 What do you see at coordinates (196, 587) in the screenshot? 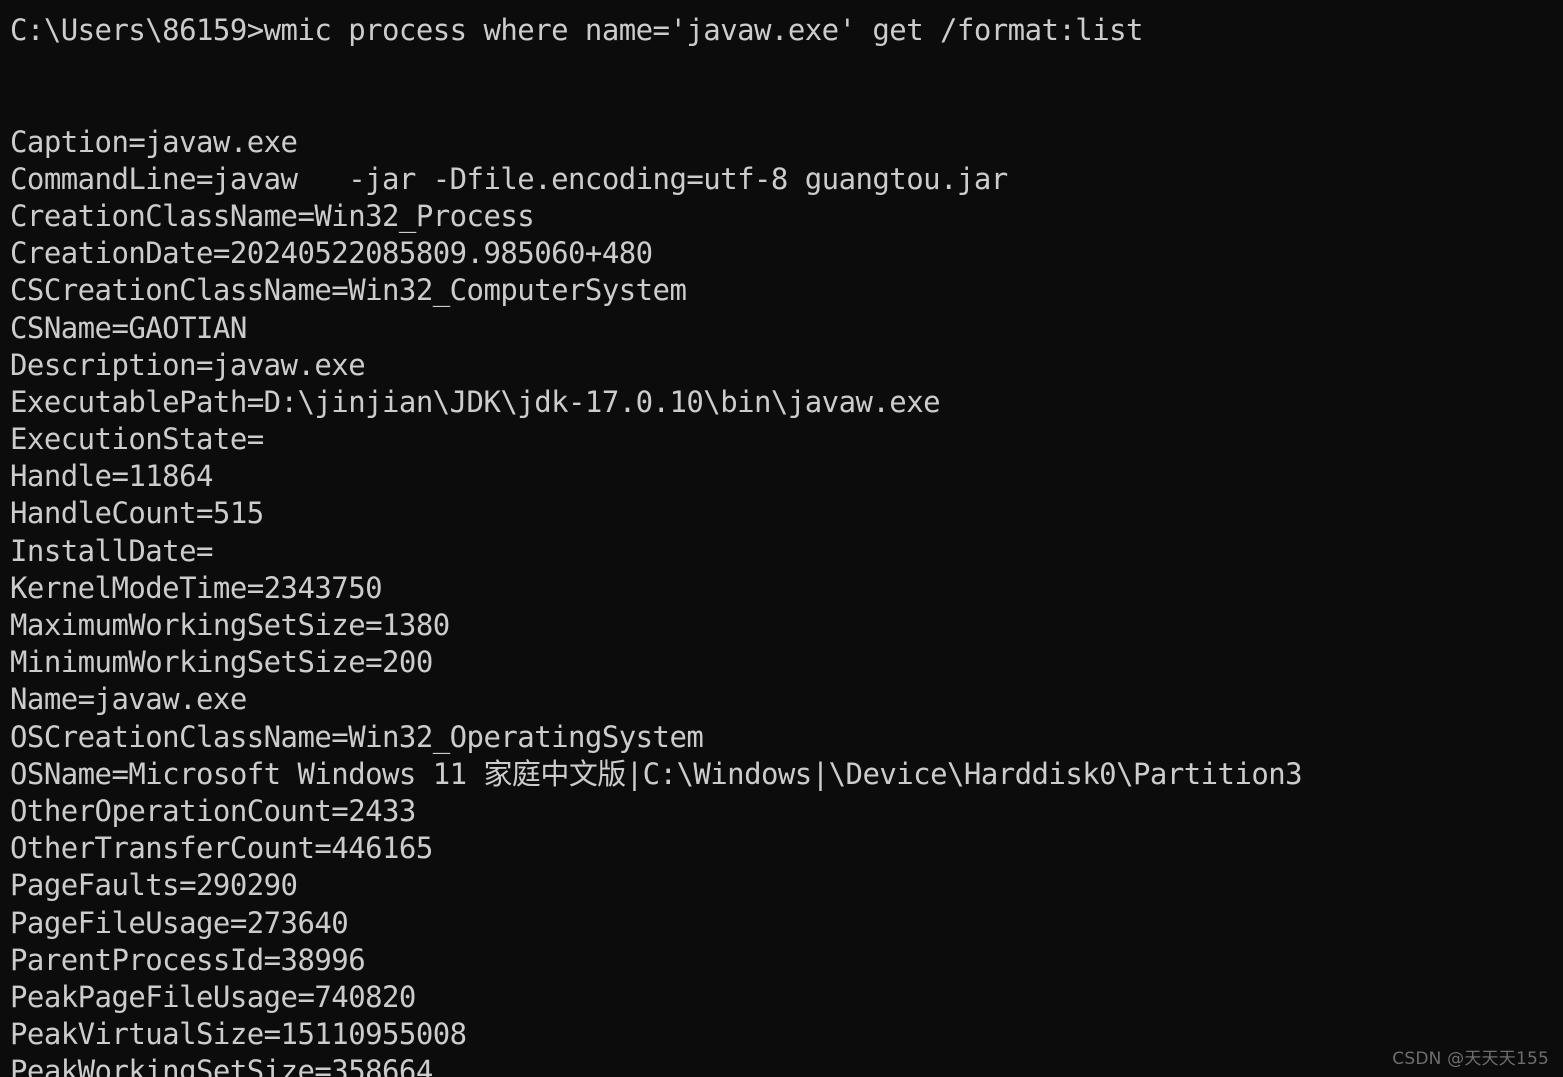
I see `output-line: KernelModeTime=2343750` at bounding box center [196, 587].